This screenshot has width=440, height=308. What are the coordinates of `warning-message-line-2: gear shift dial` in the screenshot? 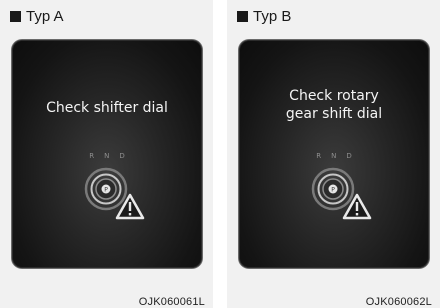 It's located at (334, 114).